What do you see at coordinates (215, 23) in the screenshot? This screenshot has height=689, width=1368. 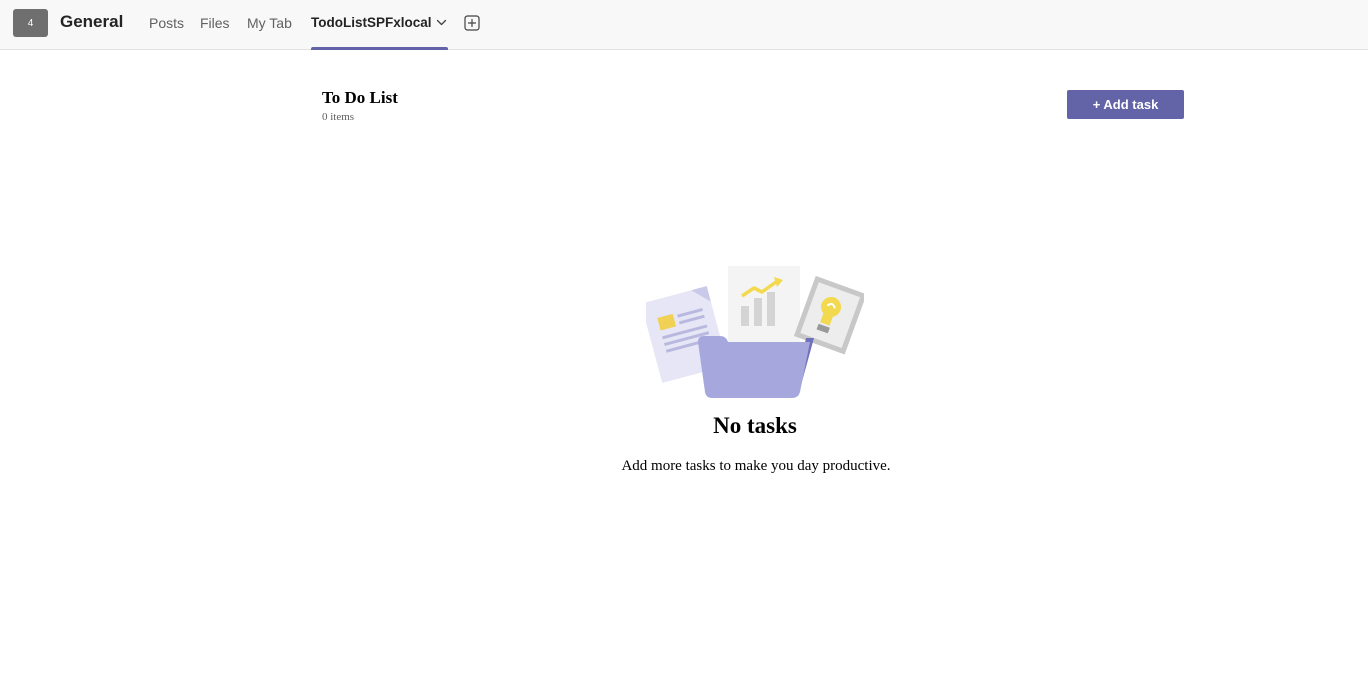 I see `tab-files: Files` at bounding box center [215, 23].